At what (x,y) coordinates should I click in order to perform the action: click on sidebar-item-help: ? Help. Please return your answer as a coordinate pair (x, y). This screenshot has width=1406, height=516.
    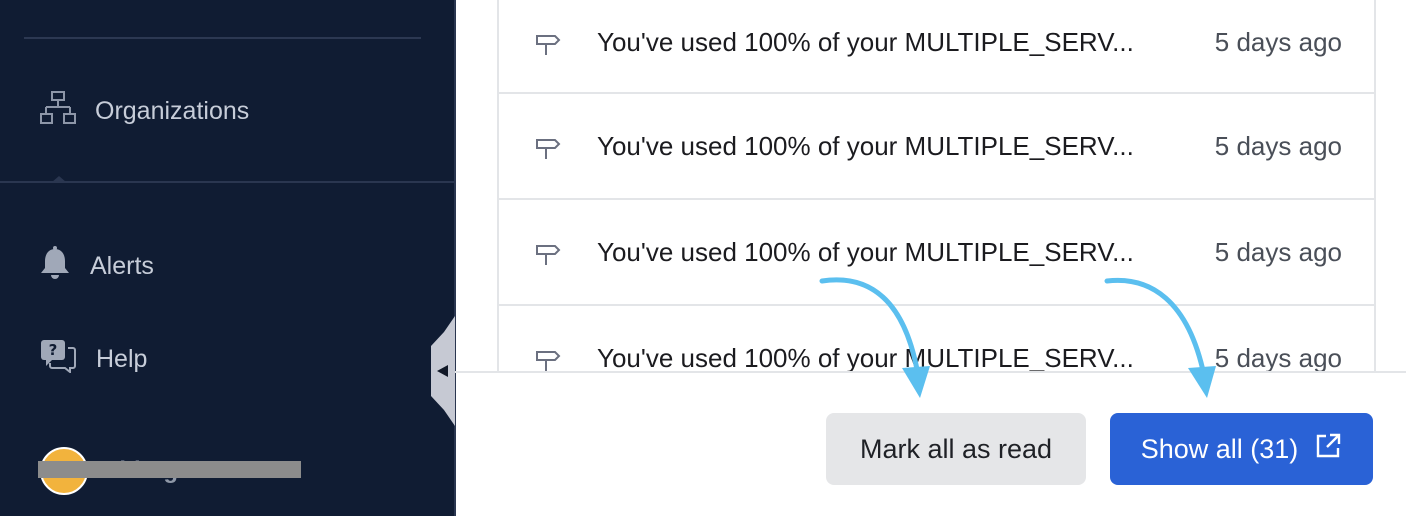
    Looking at the image, I should click on (93, 359).